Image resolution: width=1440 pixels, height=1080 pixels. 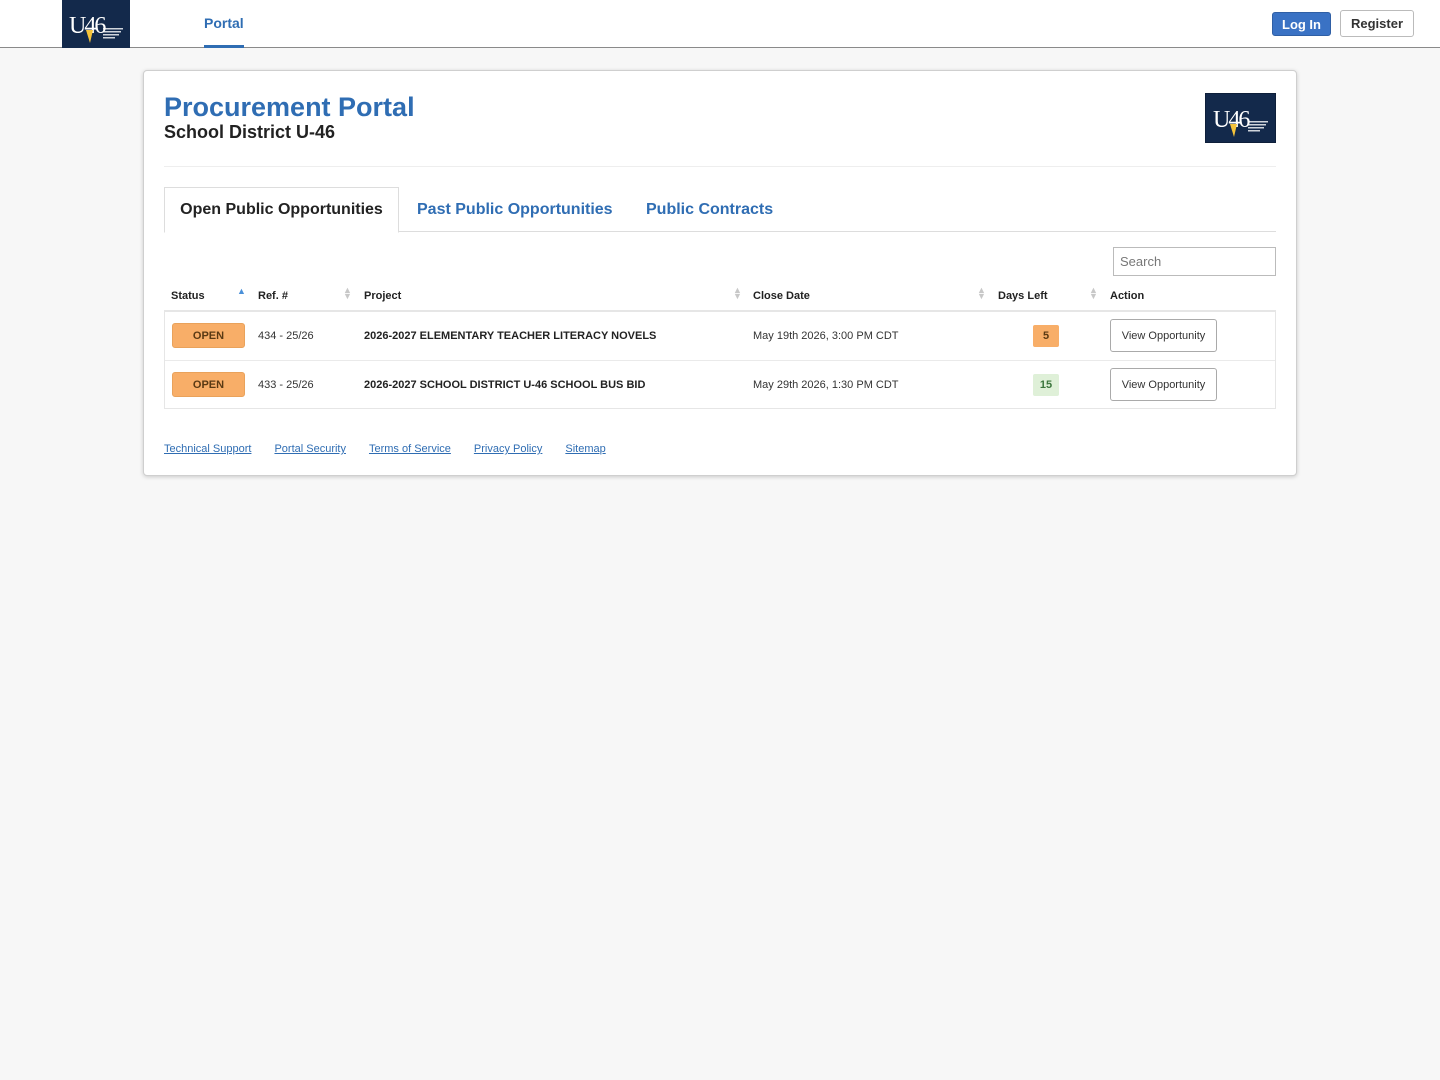 I want to click on footer-link-privacy: Privacy Policy, so click(x=508, y=449).